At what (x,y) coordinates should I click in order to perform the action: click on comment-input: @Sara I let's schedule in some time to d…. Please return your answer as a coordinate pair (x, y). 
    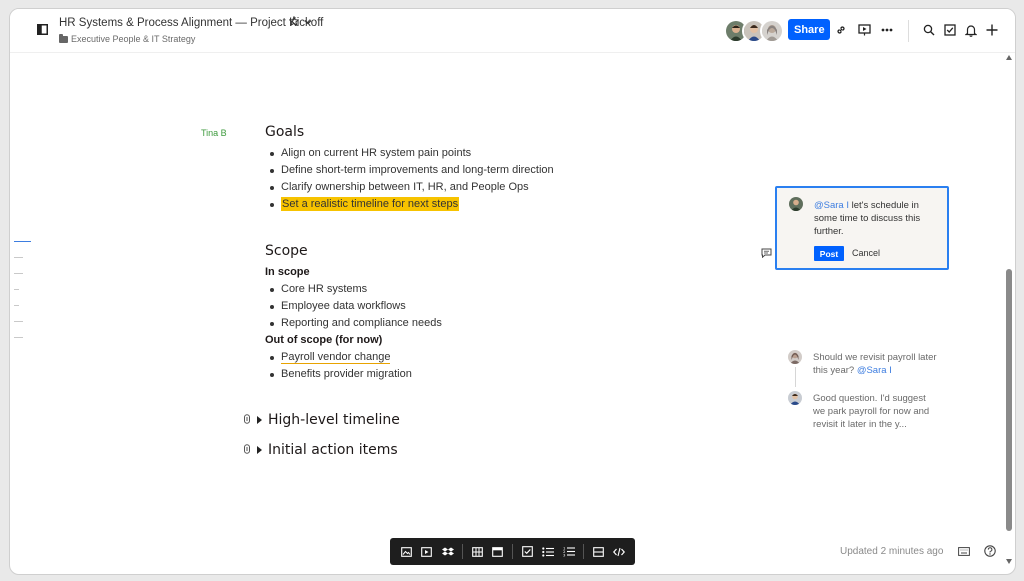
    Looking at the image, I should click on (876, 218).